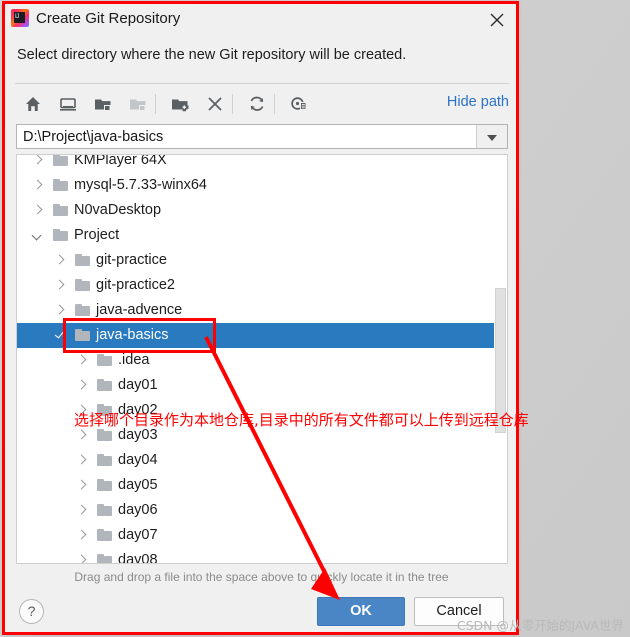  I want to click on tree-item-label: git-practice2, so click(135, 285).